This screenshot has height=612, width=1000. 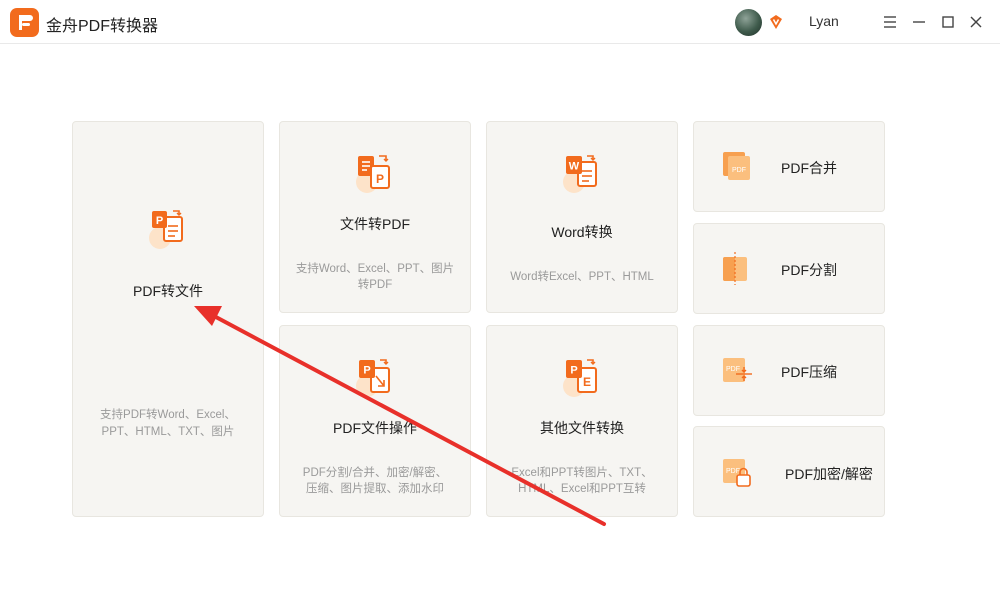 What do you see at coordinates (919, 22) in the screenshot?
I see `minimize-icon` at bounding box center [919, 22].